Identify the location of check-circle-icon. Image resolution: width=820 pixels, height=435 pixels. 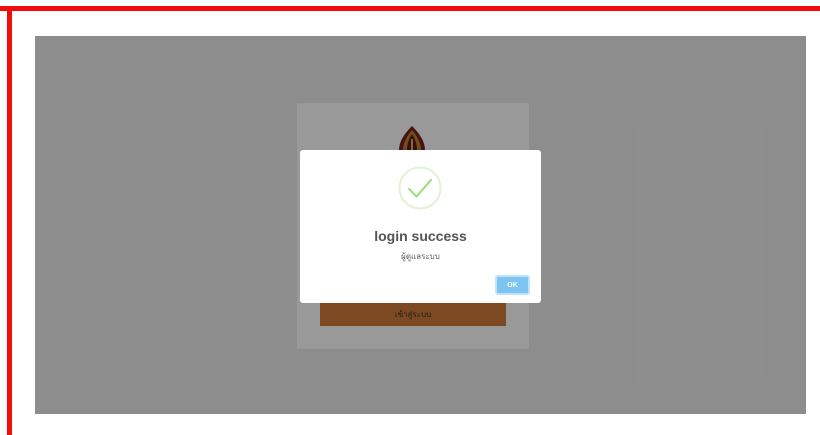
(420, 188).